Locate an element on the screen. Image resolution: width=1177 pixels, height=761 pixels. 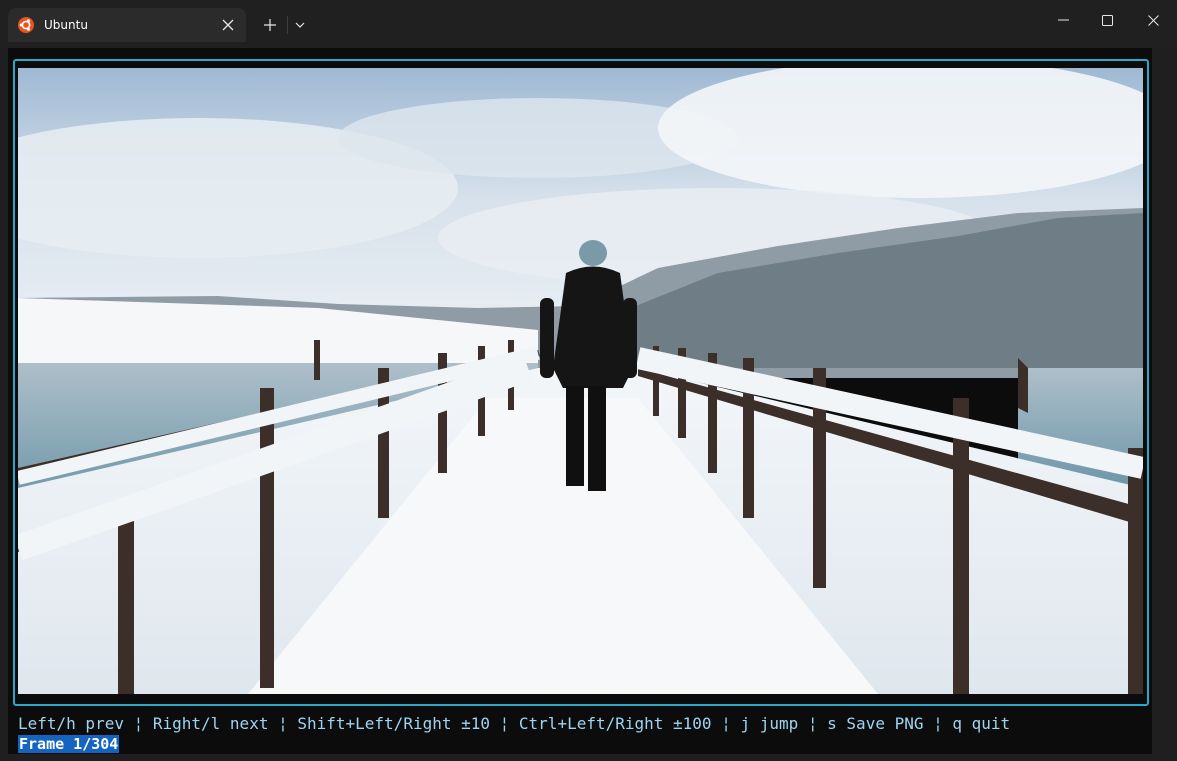
maximize-icon is located at coordinates (1107, 20).